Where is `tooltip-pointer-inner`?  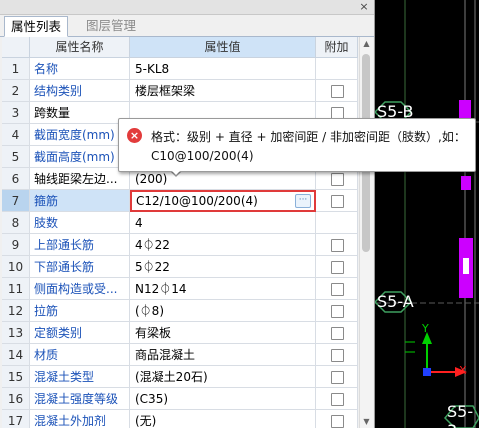
tooltip-pointer-inner is located at coordinates (176, 171).